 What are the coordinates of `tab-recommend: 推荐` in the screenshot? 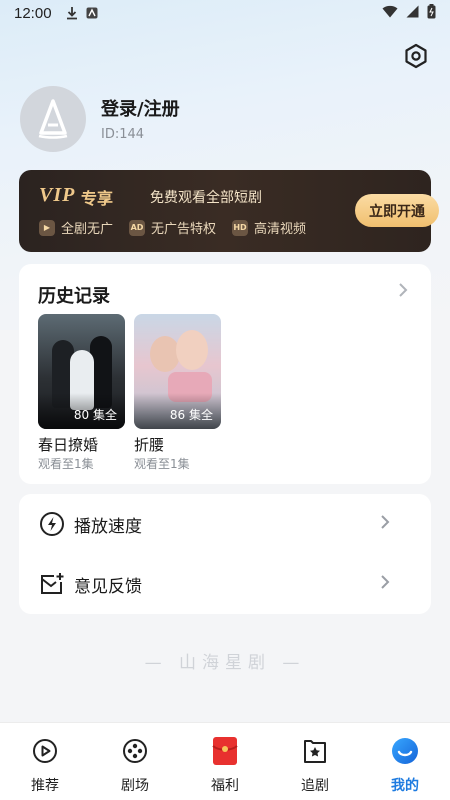 It's located at (45, 761).